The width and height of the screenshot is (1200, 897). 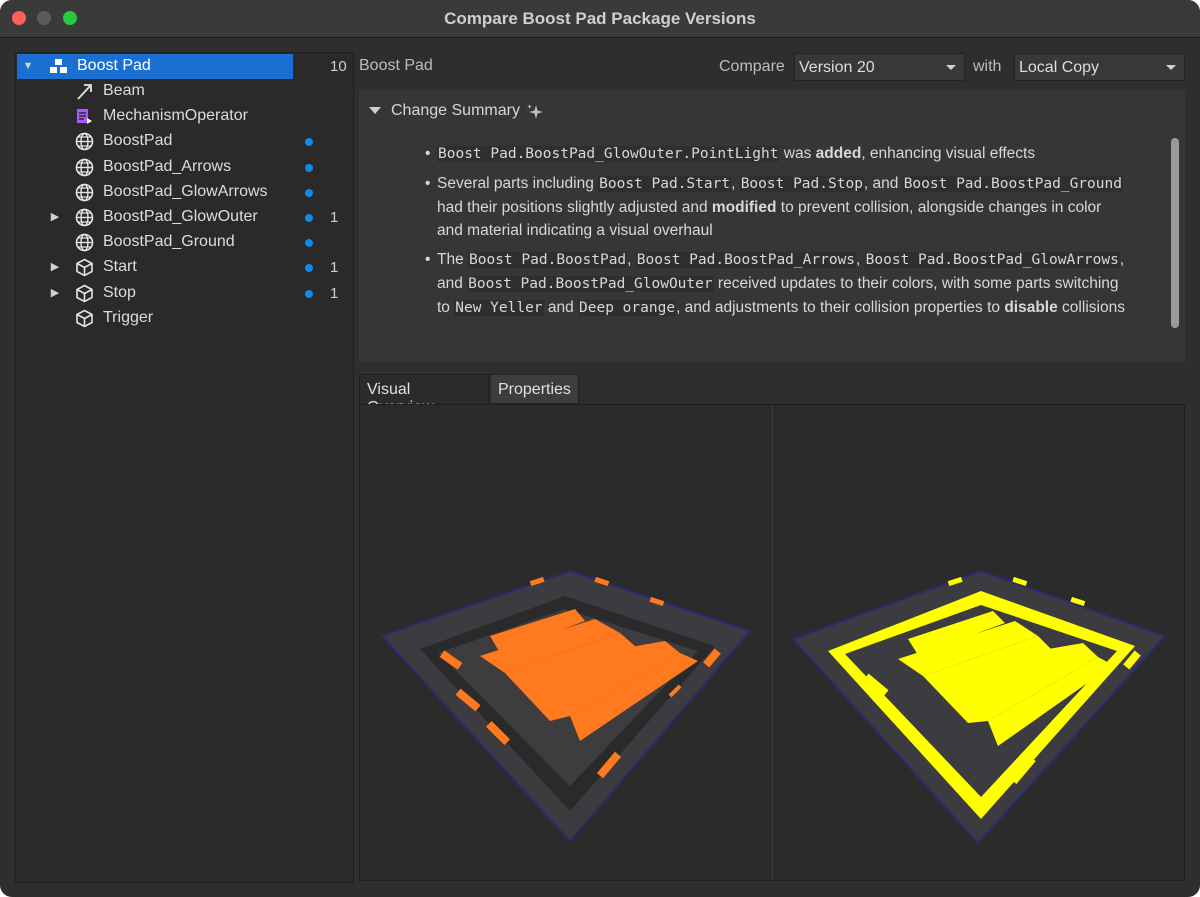 What do you see at coordinates (455, 110) in the screenshot?
I see `change-summary-title: Change Summary` at bounding box center [455, 110].